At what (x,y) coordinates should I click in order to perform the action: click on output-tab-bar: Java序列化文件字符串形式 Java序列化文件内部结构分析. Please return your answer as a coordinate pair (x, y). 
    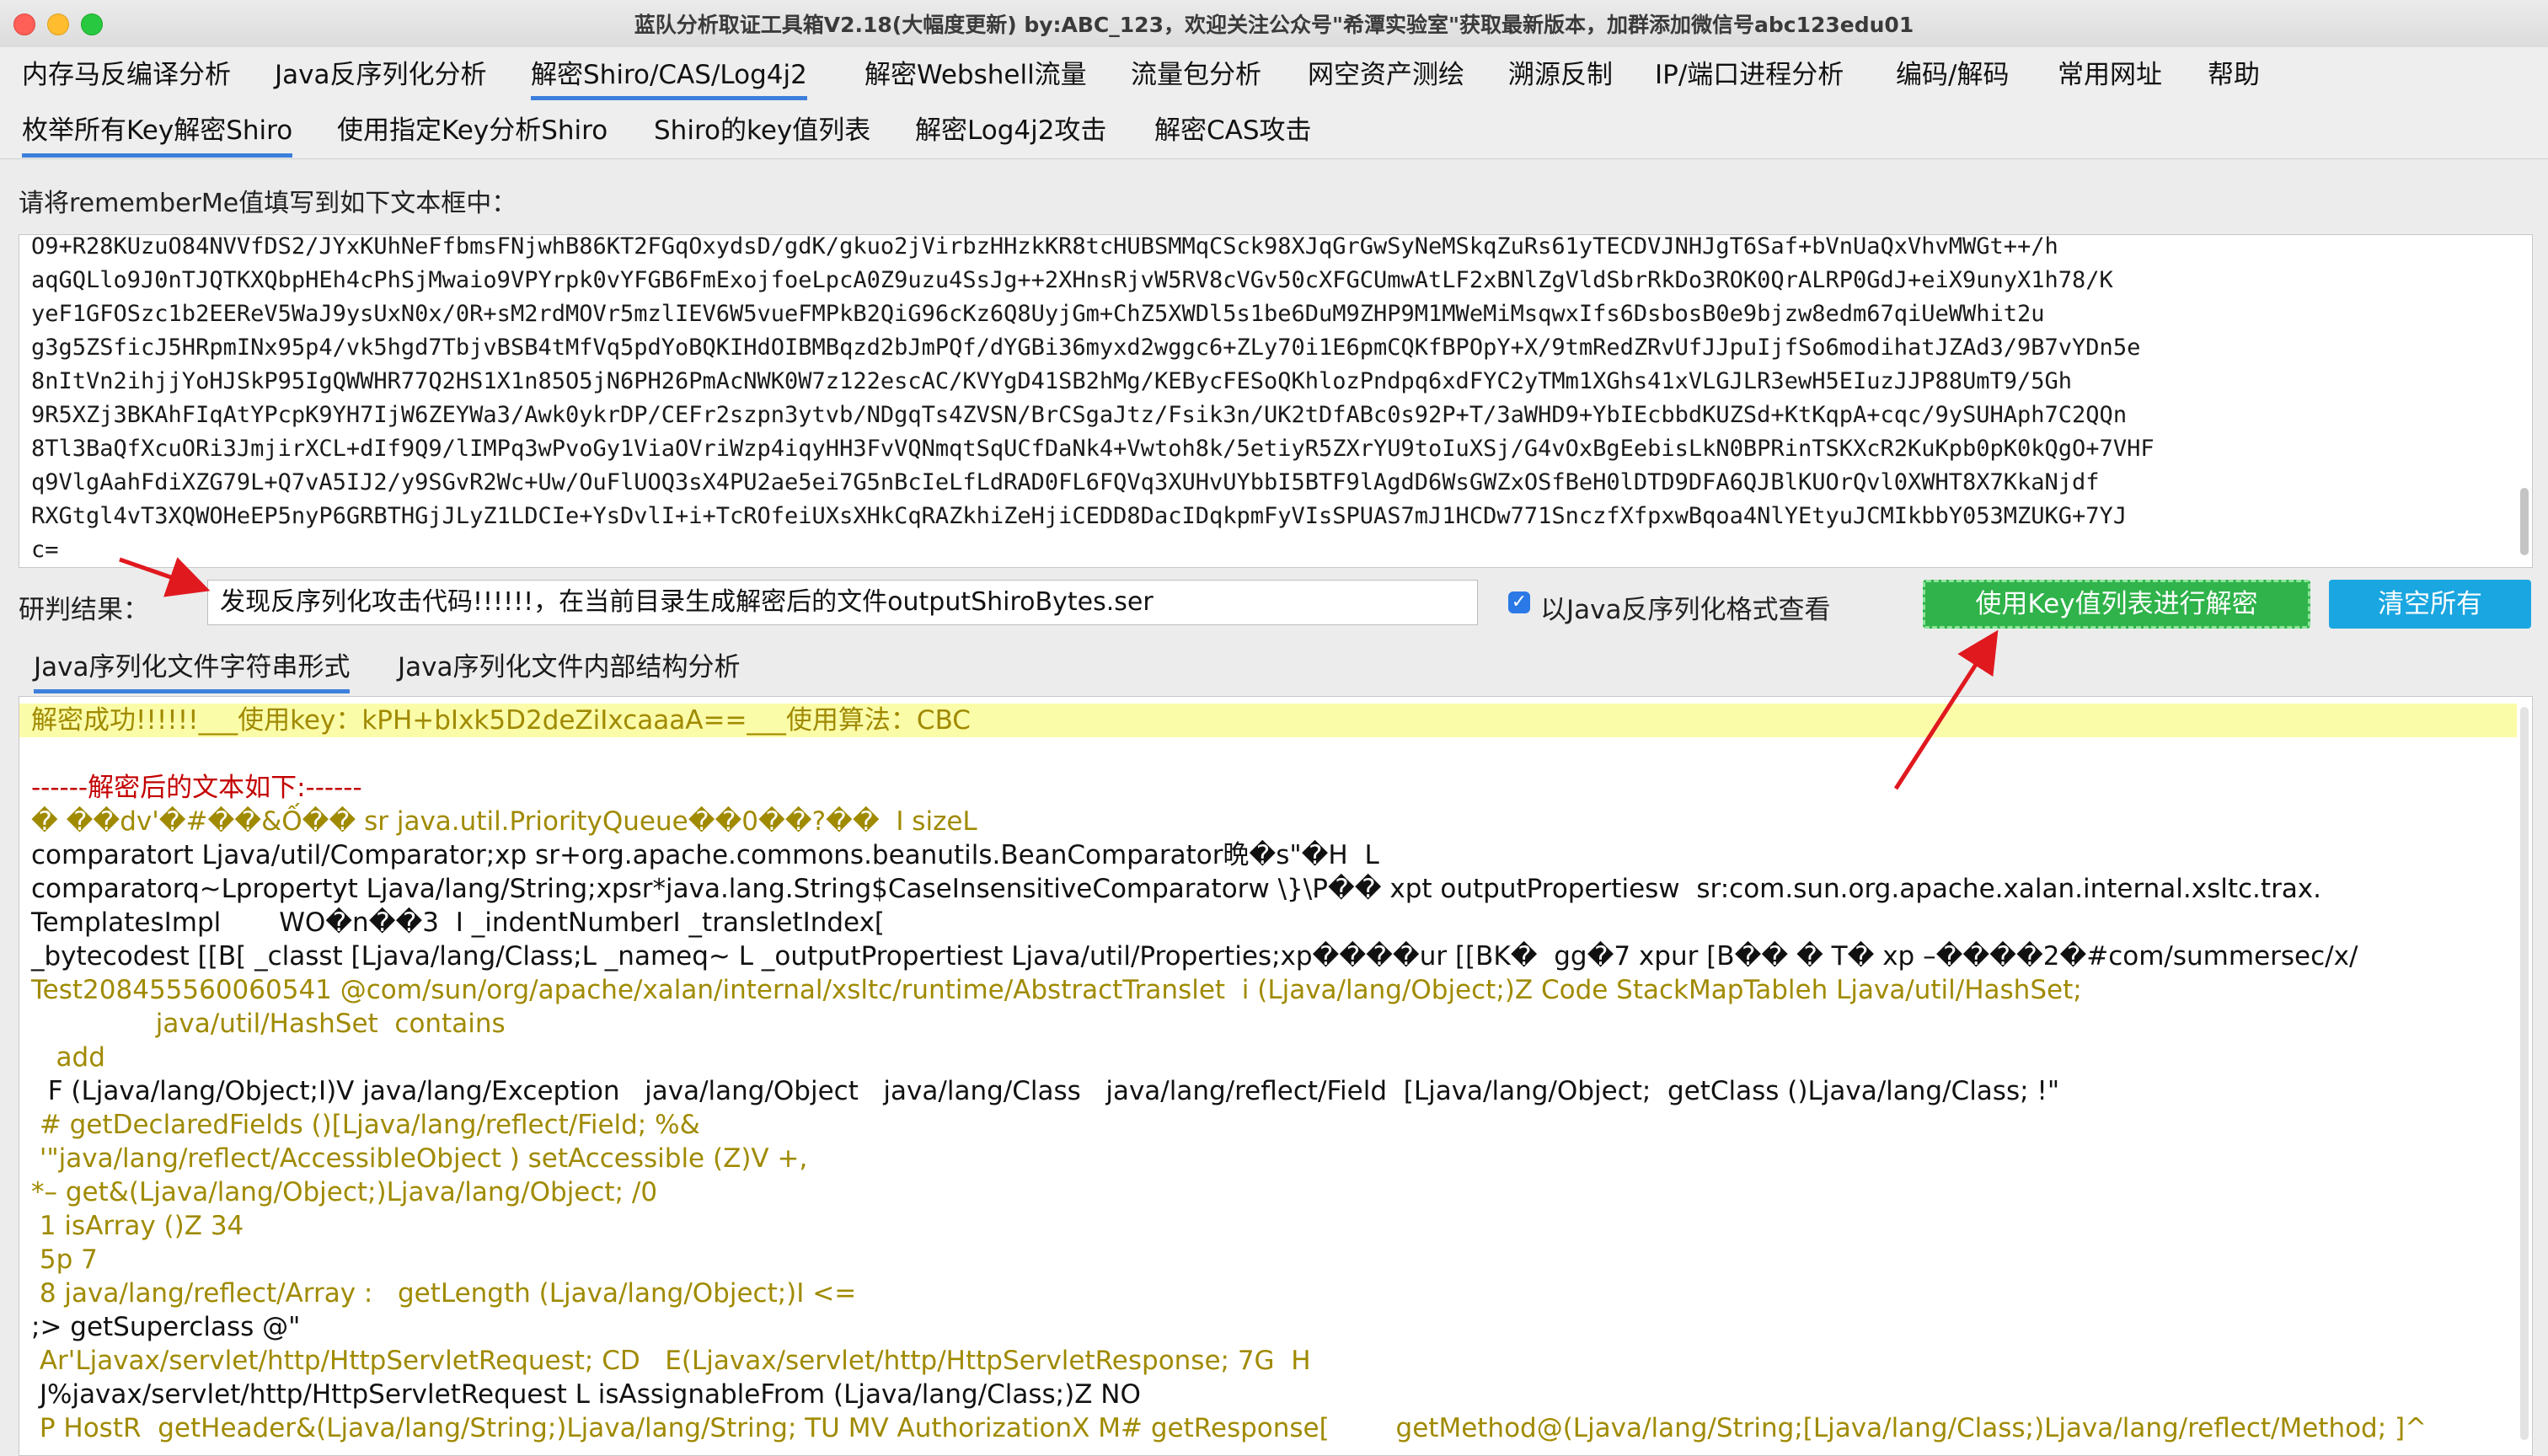
    Looking at the image, I should click on (1274, 668).